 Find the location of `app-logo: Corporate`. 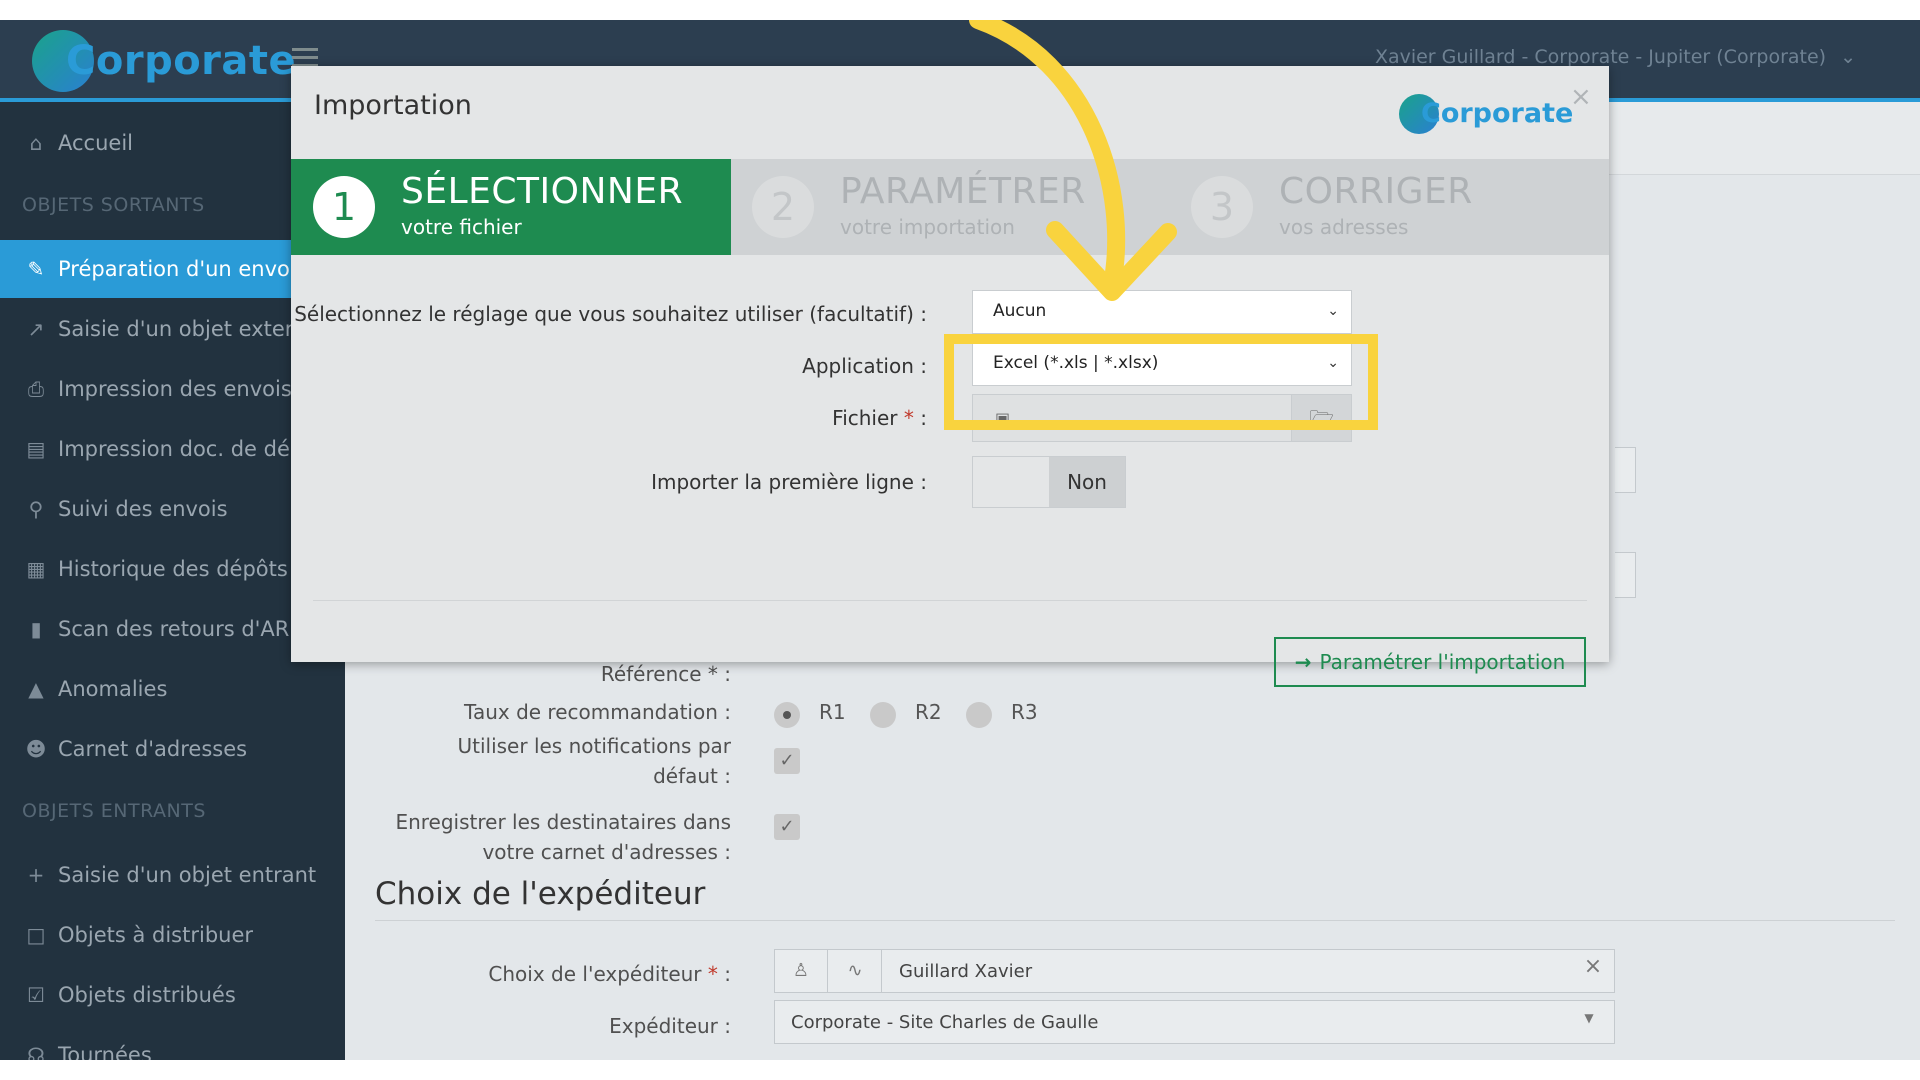

app-logo: Corporate is located at coordinates (164, 61).